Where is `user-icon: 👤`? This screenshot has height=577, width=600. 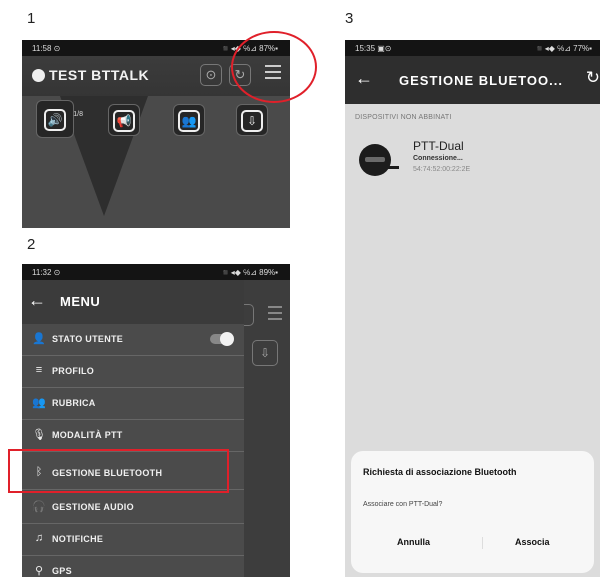
user-icon: 👤 is located at coordinates (39, 339).